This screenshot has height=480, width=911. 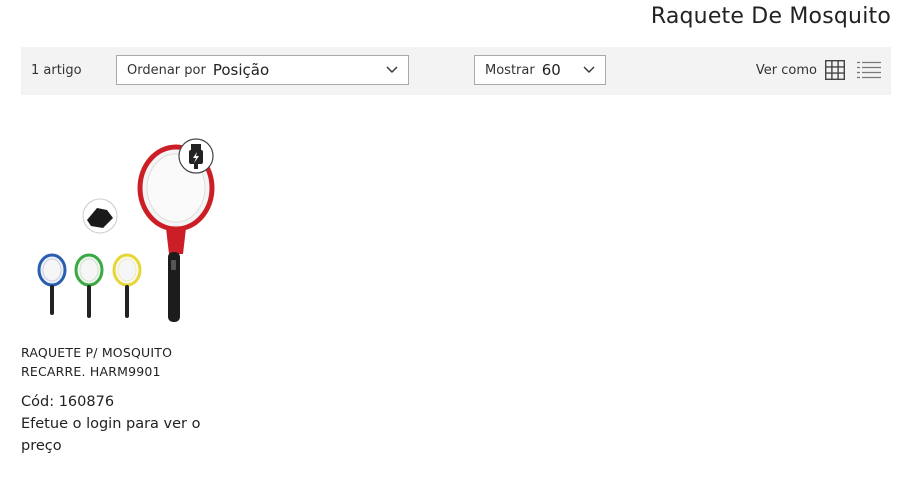 What do you see at coordinates (56, 70) in the screenshot?
I see `product-count: 1 artigo` at bounding box center [56, 70].